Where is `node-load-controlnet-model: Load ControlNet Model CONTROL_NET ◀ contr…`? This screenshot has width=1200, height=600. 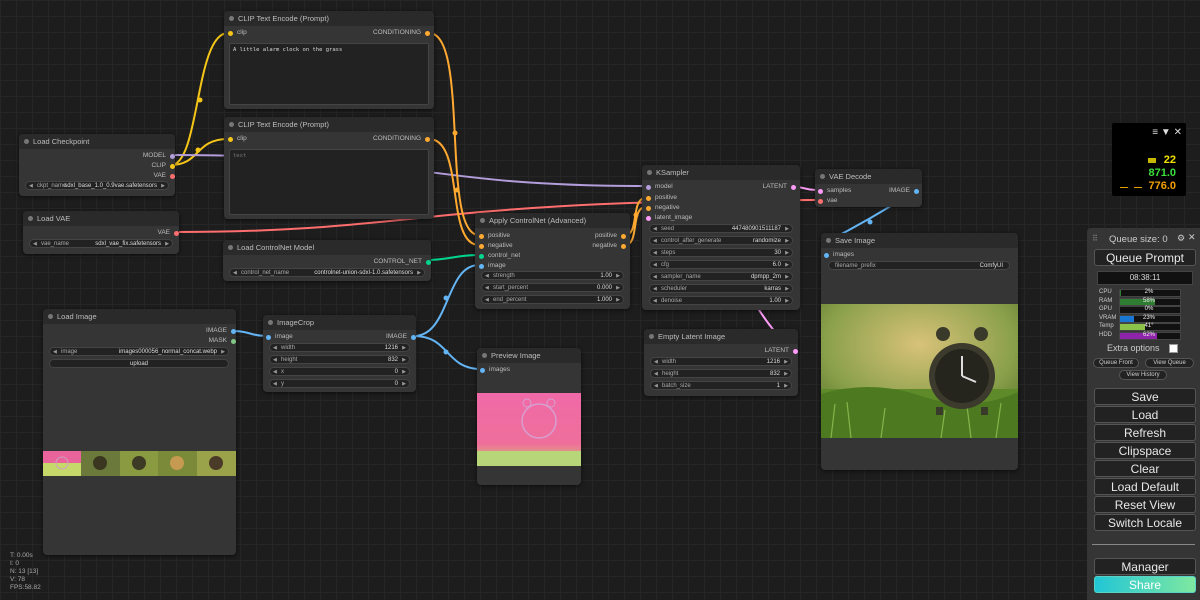
node-load-controlnet-model: Load ControlNet Model CONTROL_NET ◀ contr… is located at coordinates (327, 260).